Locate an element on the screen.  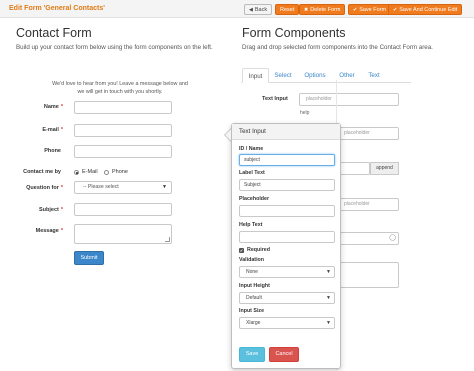
text-input-label: Text Input is located at coordinates (275, 99).